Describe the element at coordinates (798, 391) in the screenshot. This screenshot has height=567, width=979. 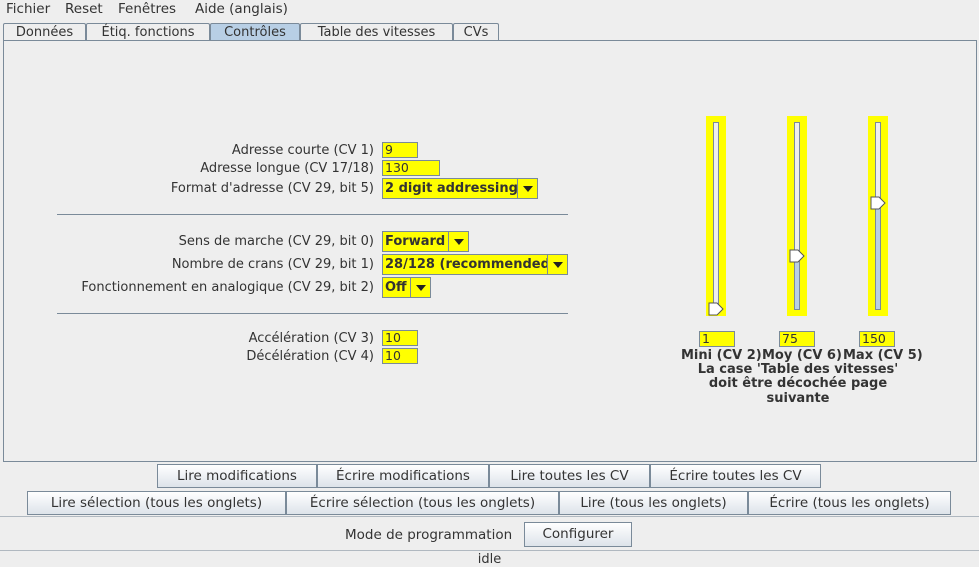
I see `speed-table-note-line2: doit être décochée page suivante` at that location.